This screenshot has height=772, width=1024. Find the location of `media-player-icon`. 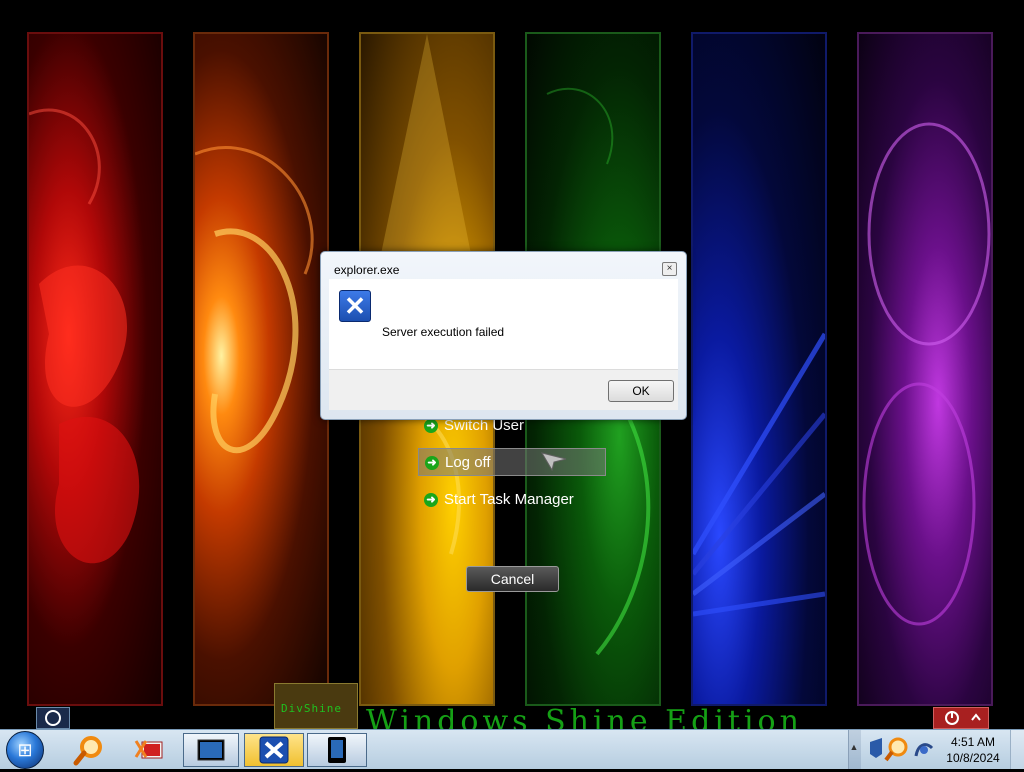

media-player-icon is located at coordinates (148, 749).